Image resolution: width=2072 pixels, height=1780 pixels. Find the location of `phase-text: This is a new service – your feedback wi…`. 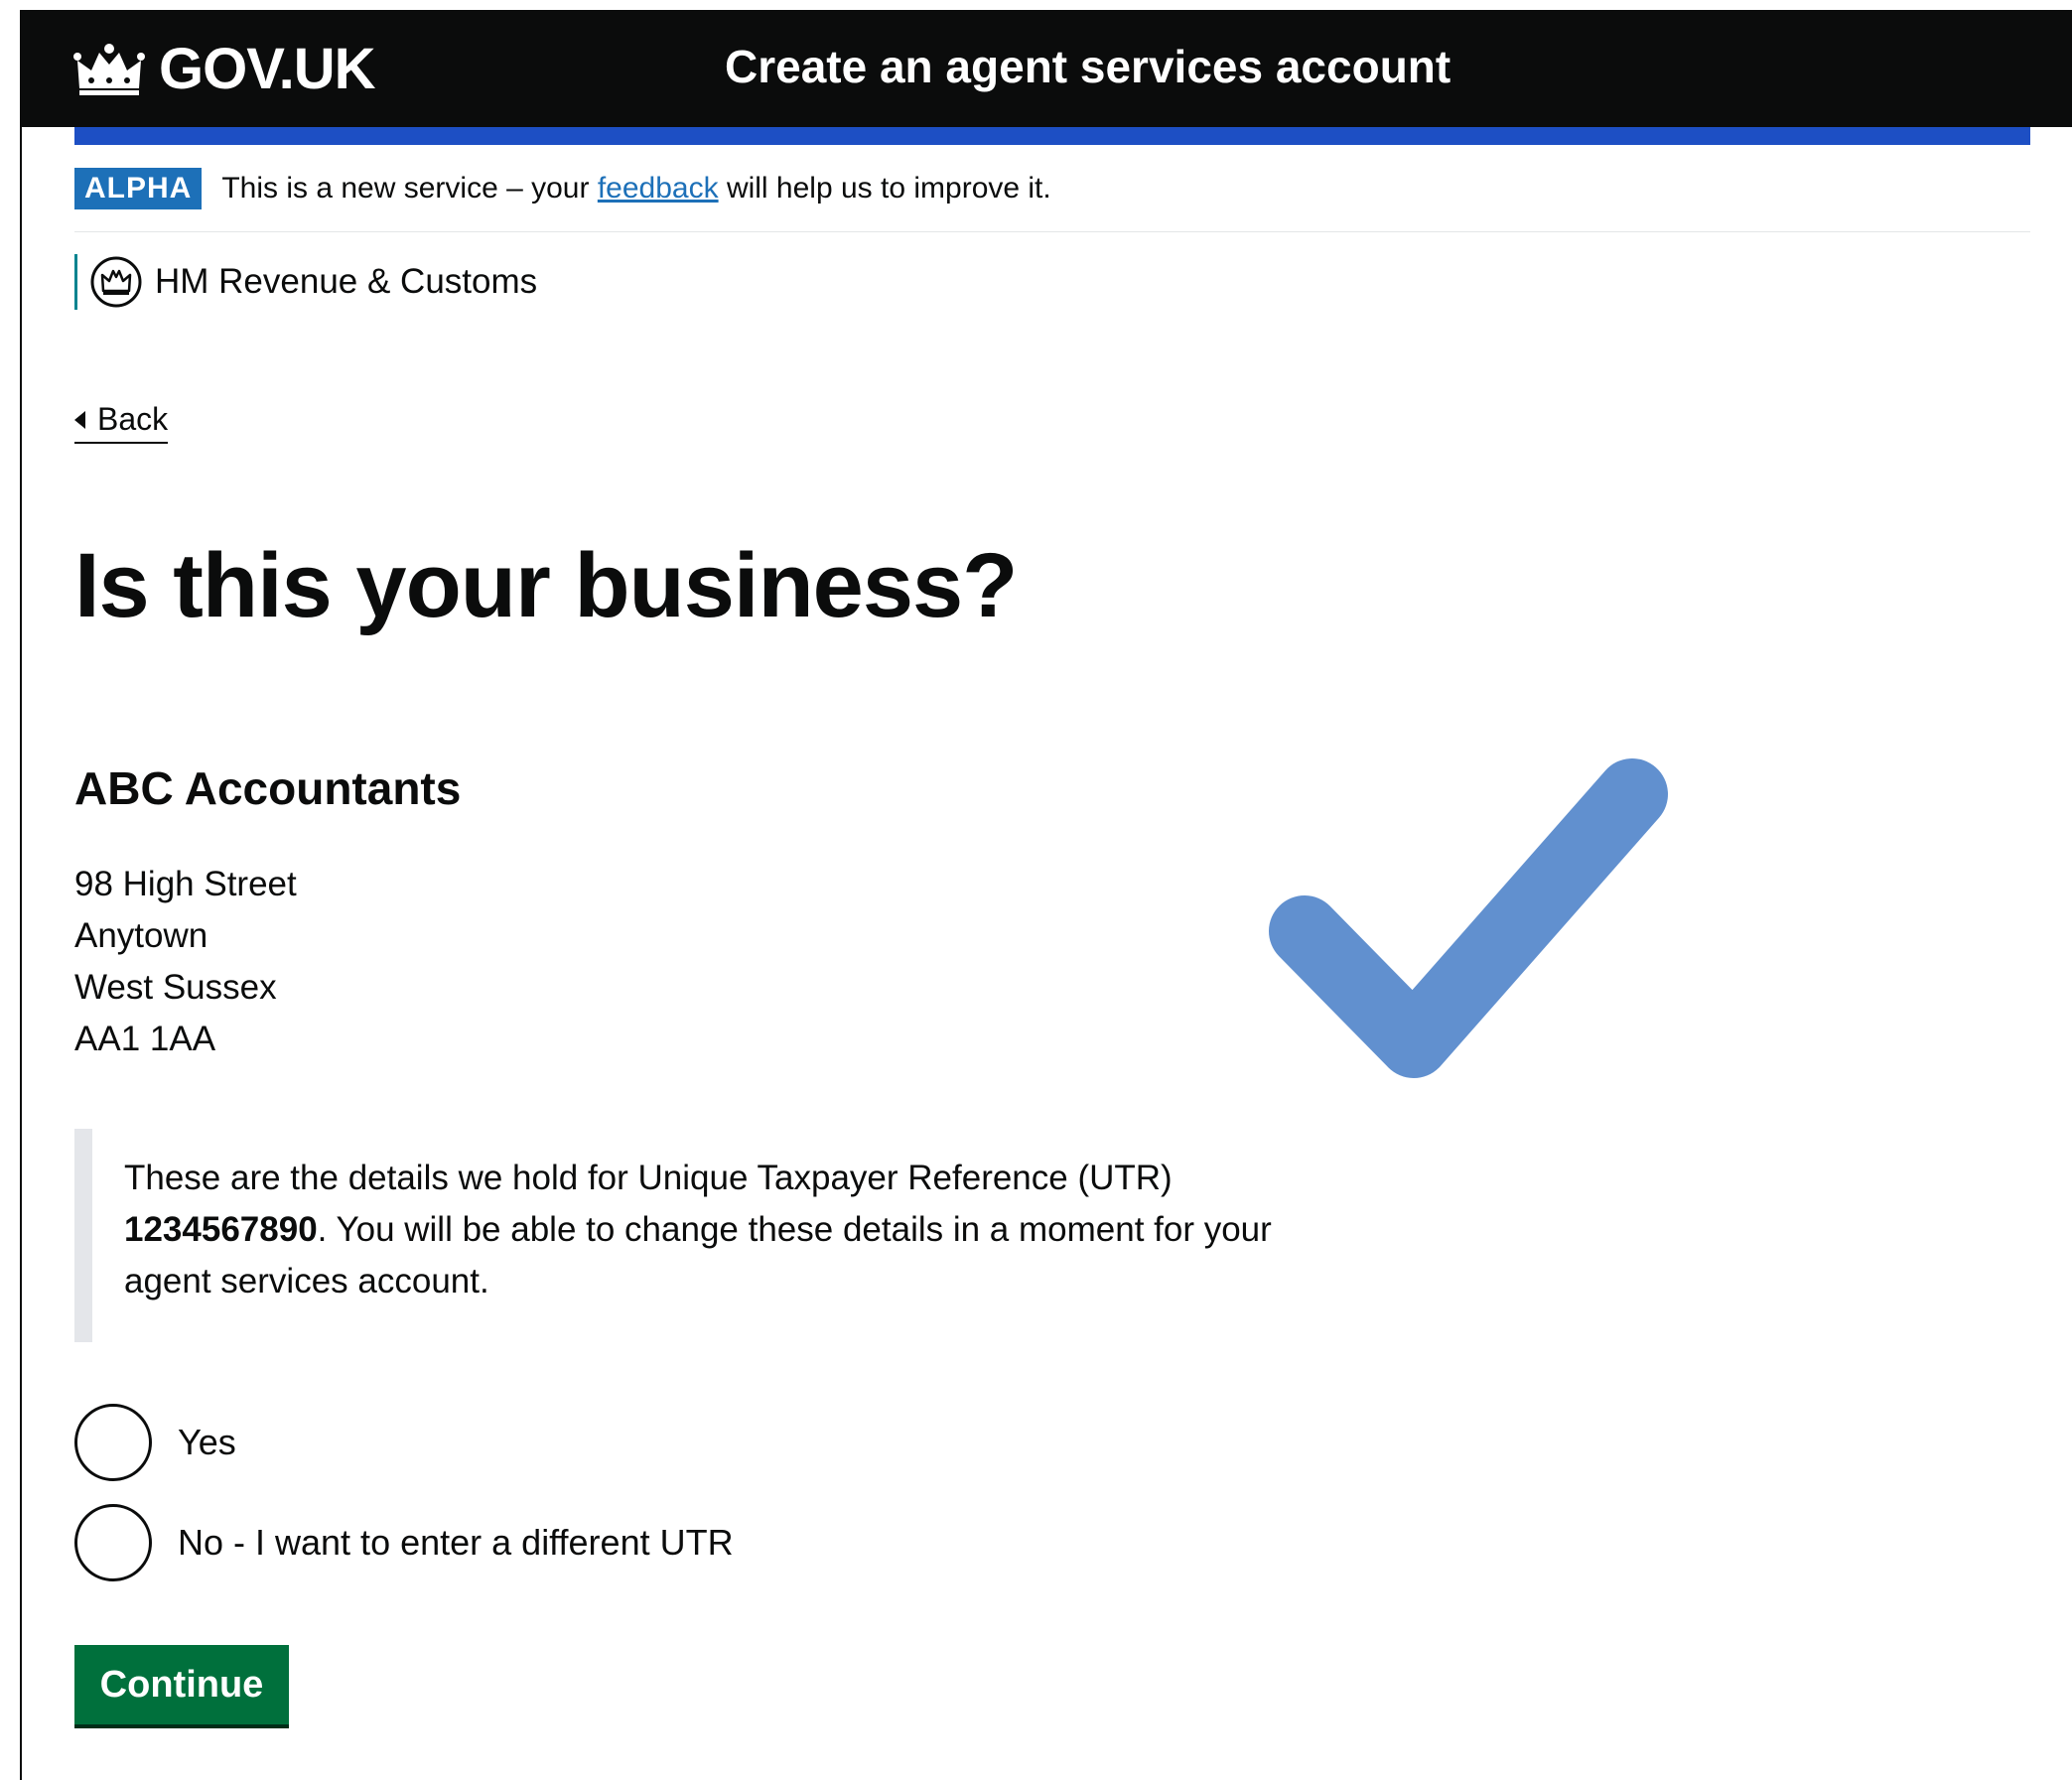

phase-text: This is a new service – your feedback wi… is located at coordinates (635, 189).